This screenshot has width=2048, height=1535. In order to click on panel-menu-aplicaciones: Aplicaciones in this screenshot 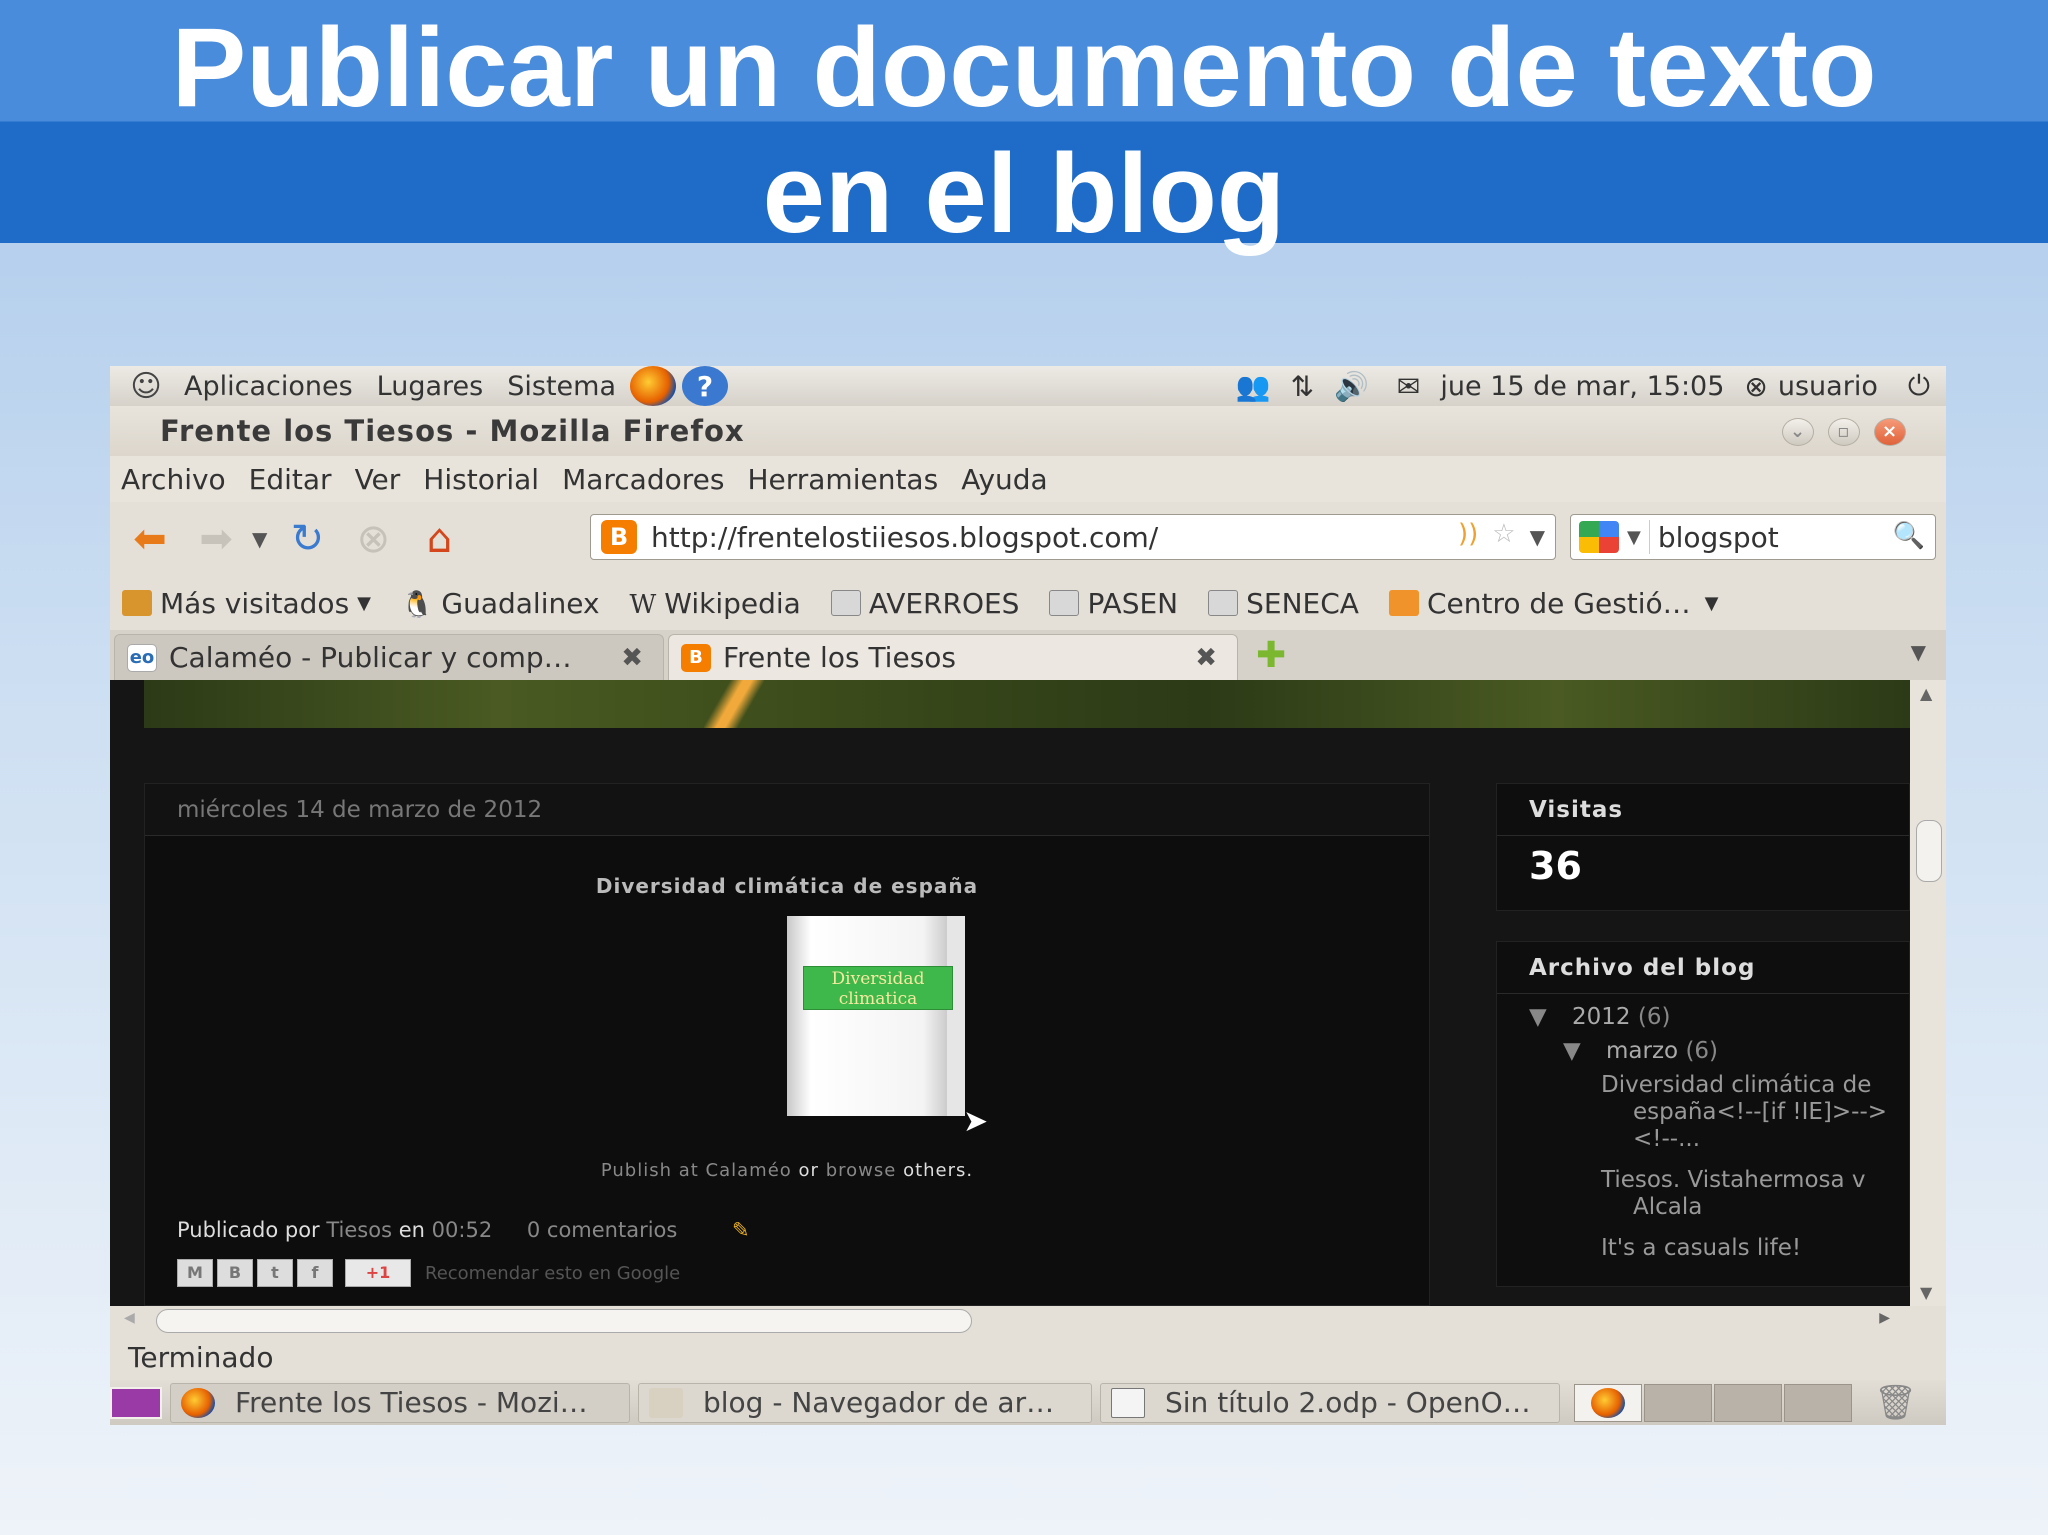, I will do `click(268, 386)`.